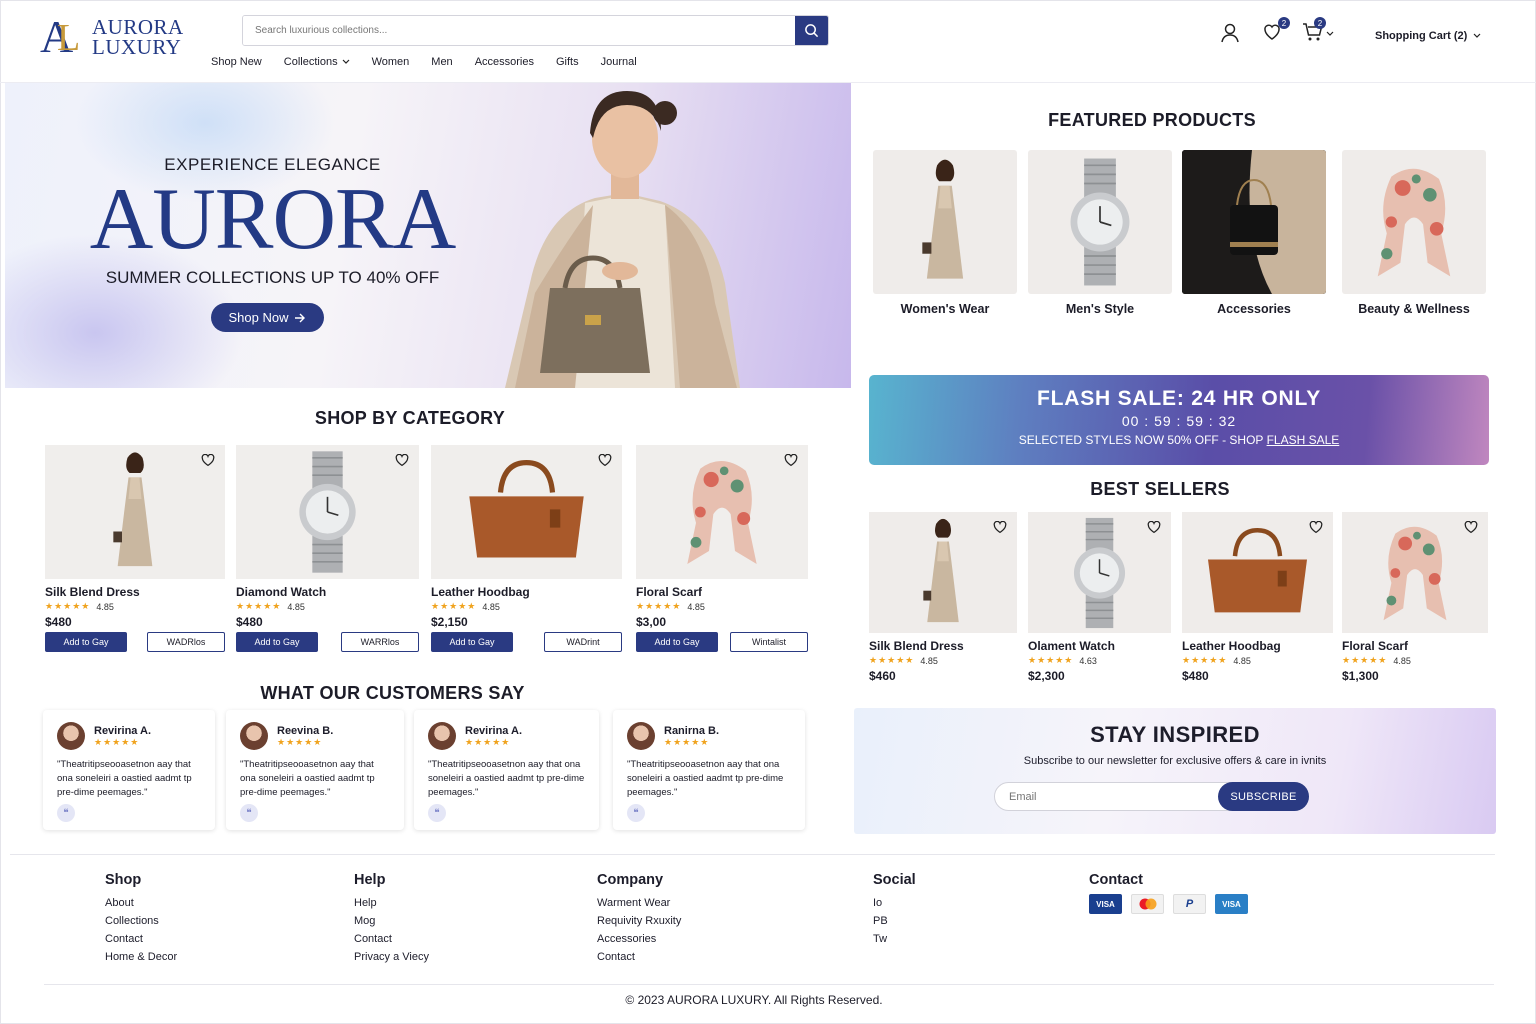  What do you see at coordinates (1046, 676) in the screenshot?
I see `product-price: $2,300` at bounding box center [1046, 676].